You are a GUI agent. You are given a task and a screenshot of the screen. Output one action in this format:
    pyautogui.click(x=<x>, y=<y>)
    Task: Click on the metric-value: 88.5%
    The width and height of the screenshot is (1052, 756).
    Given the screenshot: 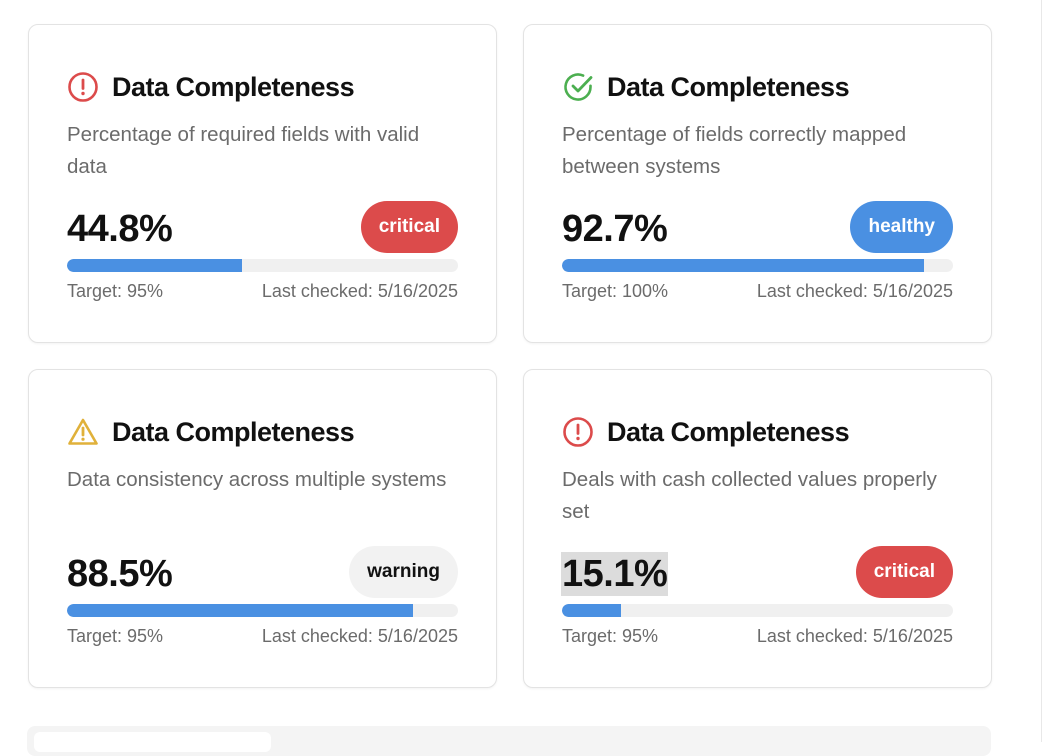 What is the action you would take?
    pyautogui.click(x=120, y=574)
    